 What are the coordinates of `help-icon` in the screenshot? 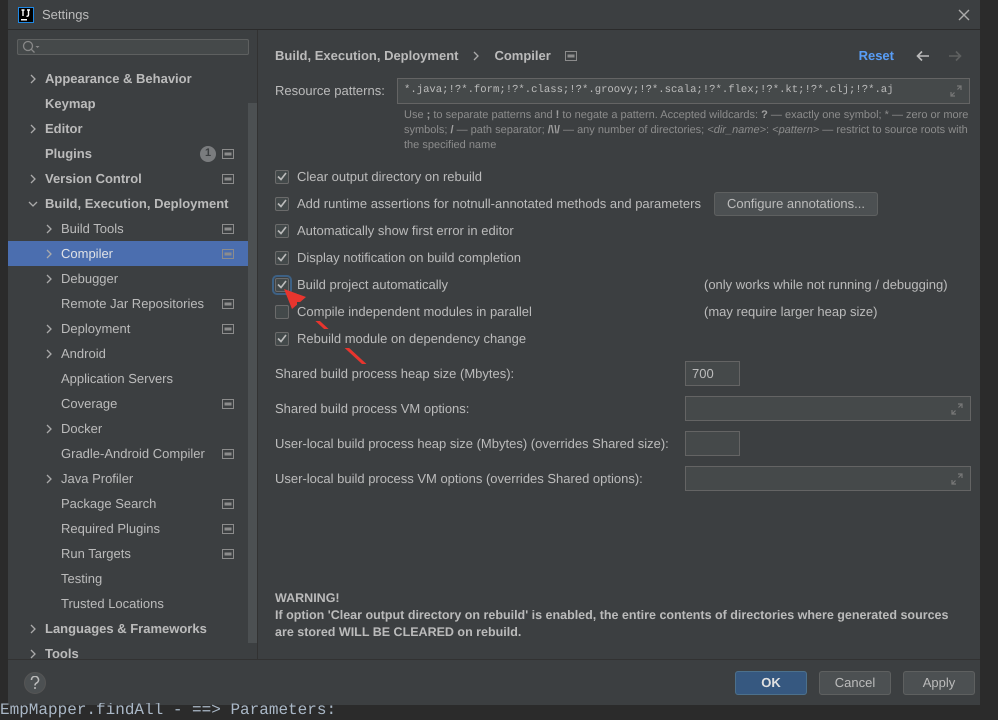 It's located at (35, 682).